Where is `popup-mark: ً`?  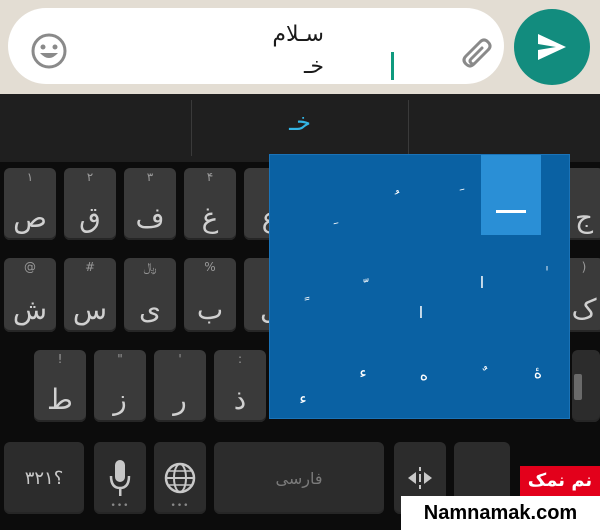 popup-mark: ً is located at coordinates (303, 305).